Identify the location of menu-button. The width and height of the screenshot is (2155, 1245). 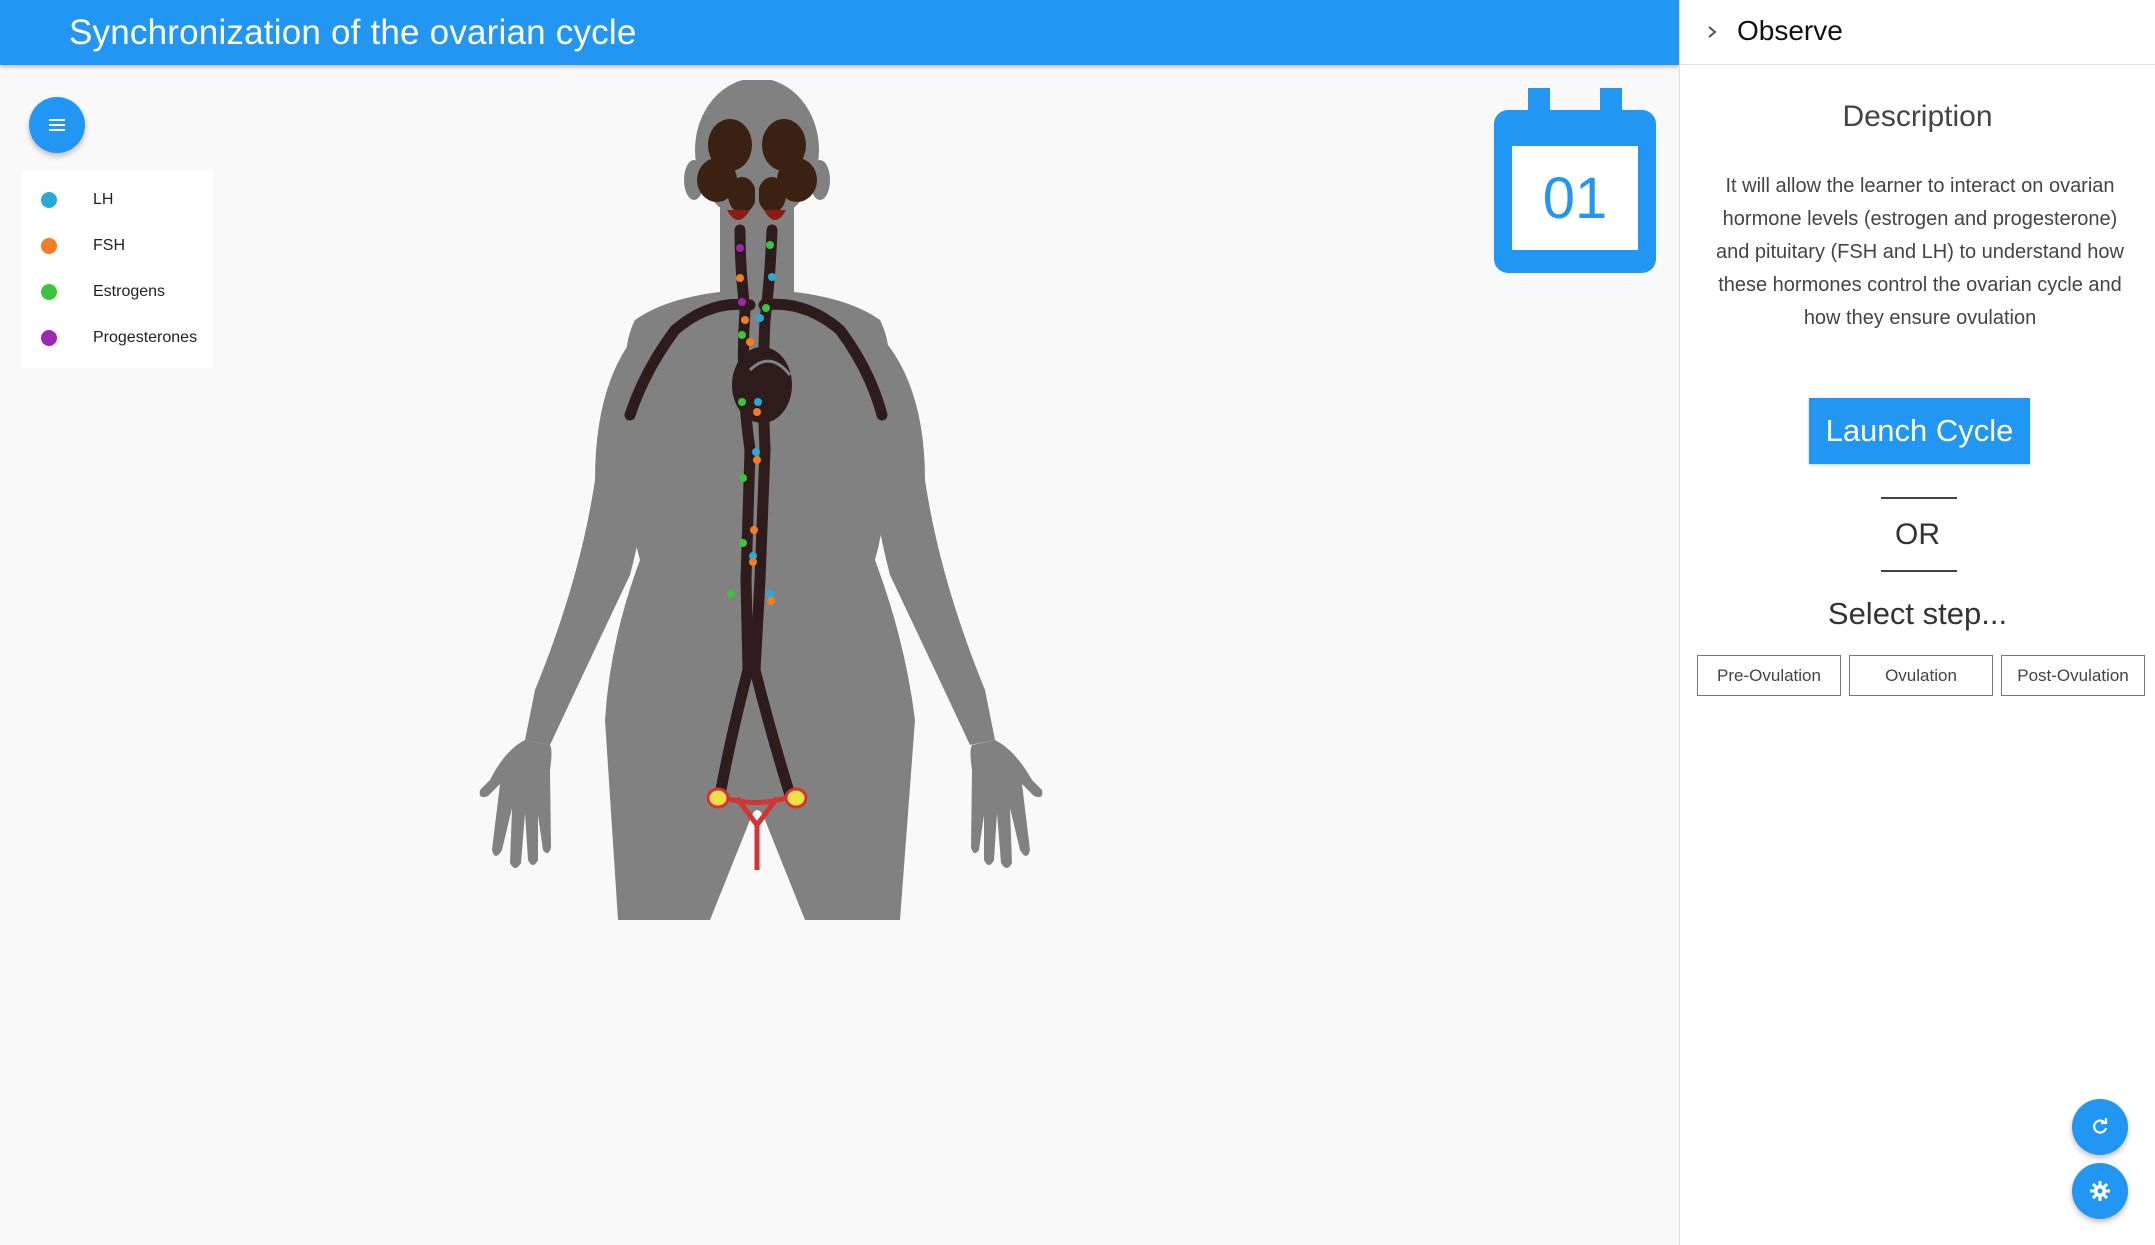
(57, 125).